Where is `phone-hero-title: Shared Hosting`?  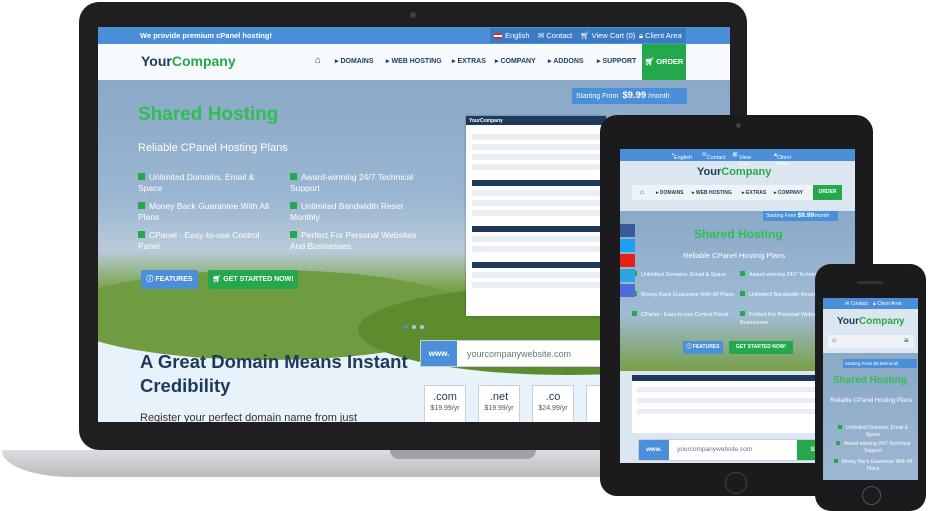
phone-hero-title: Shared Hosting is located at coordinates (870, 380).